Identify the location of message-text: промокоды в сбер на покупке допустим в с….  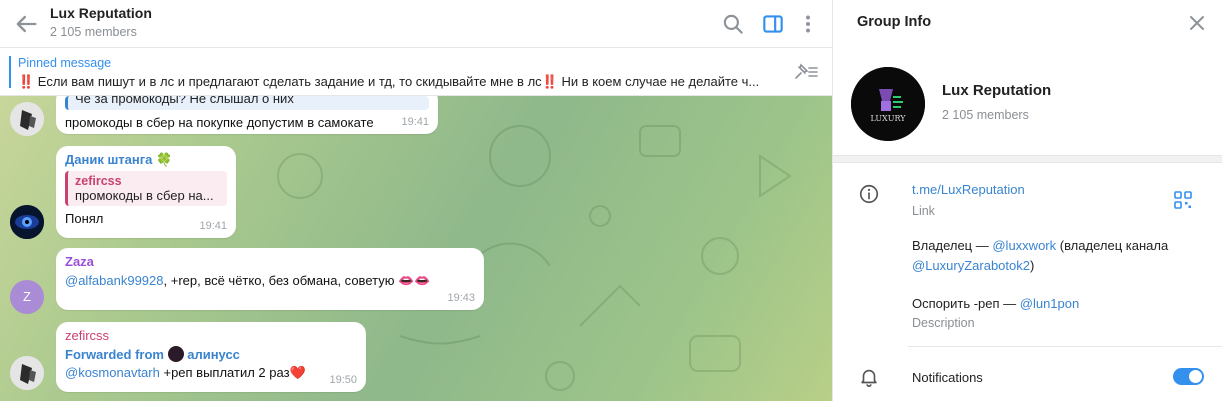
(219, 122).